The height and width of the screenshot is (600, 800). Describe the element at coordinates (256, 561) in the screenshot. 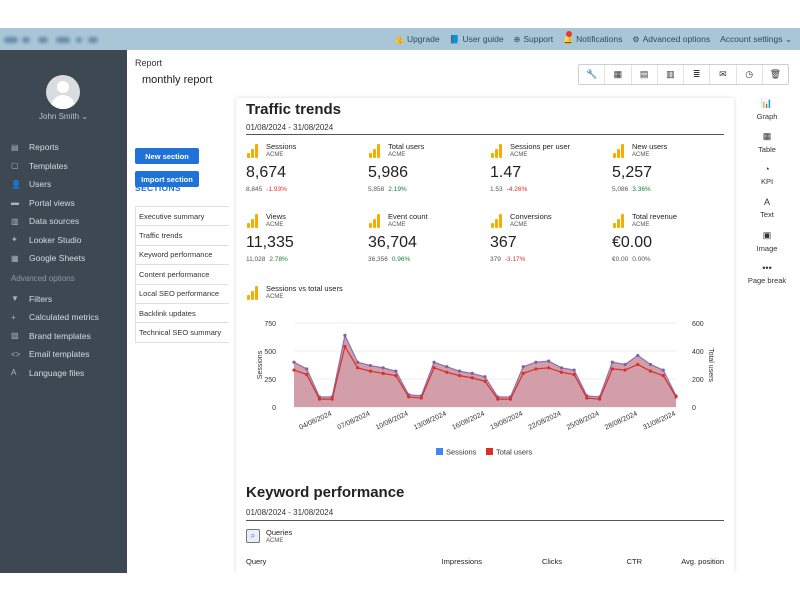

I see `column-header: Query` at that location.